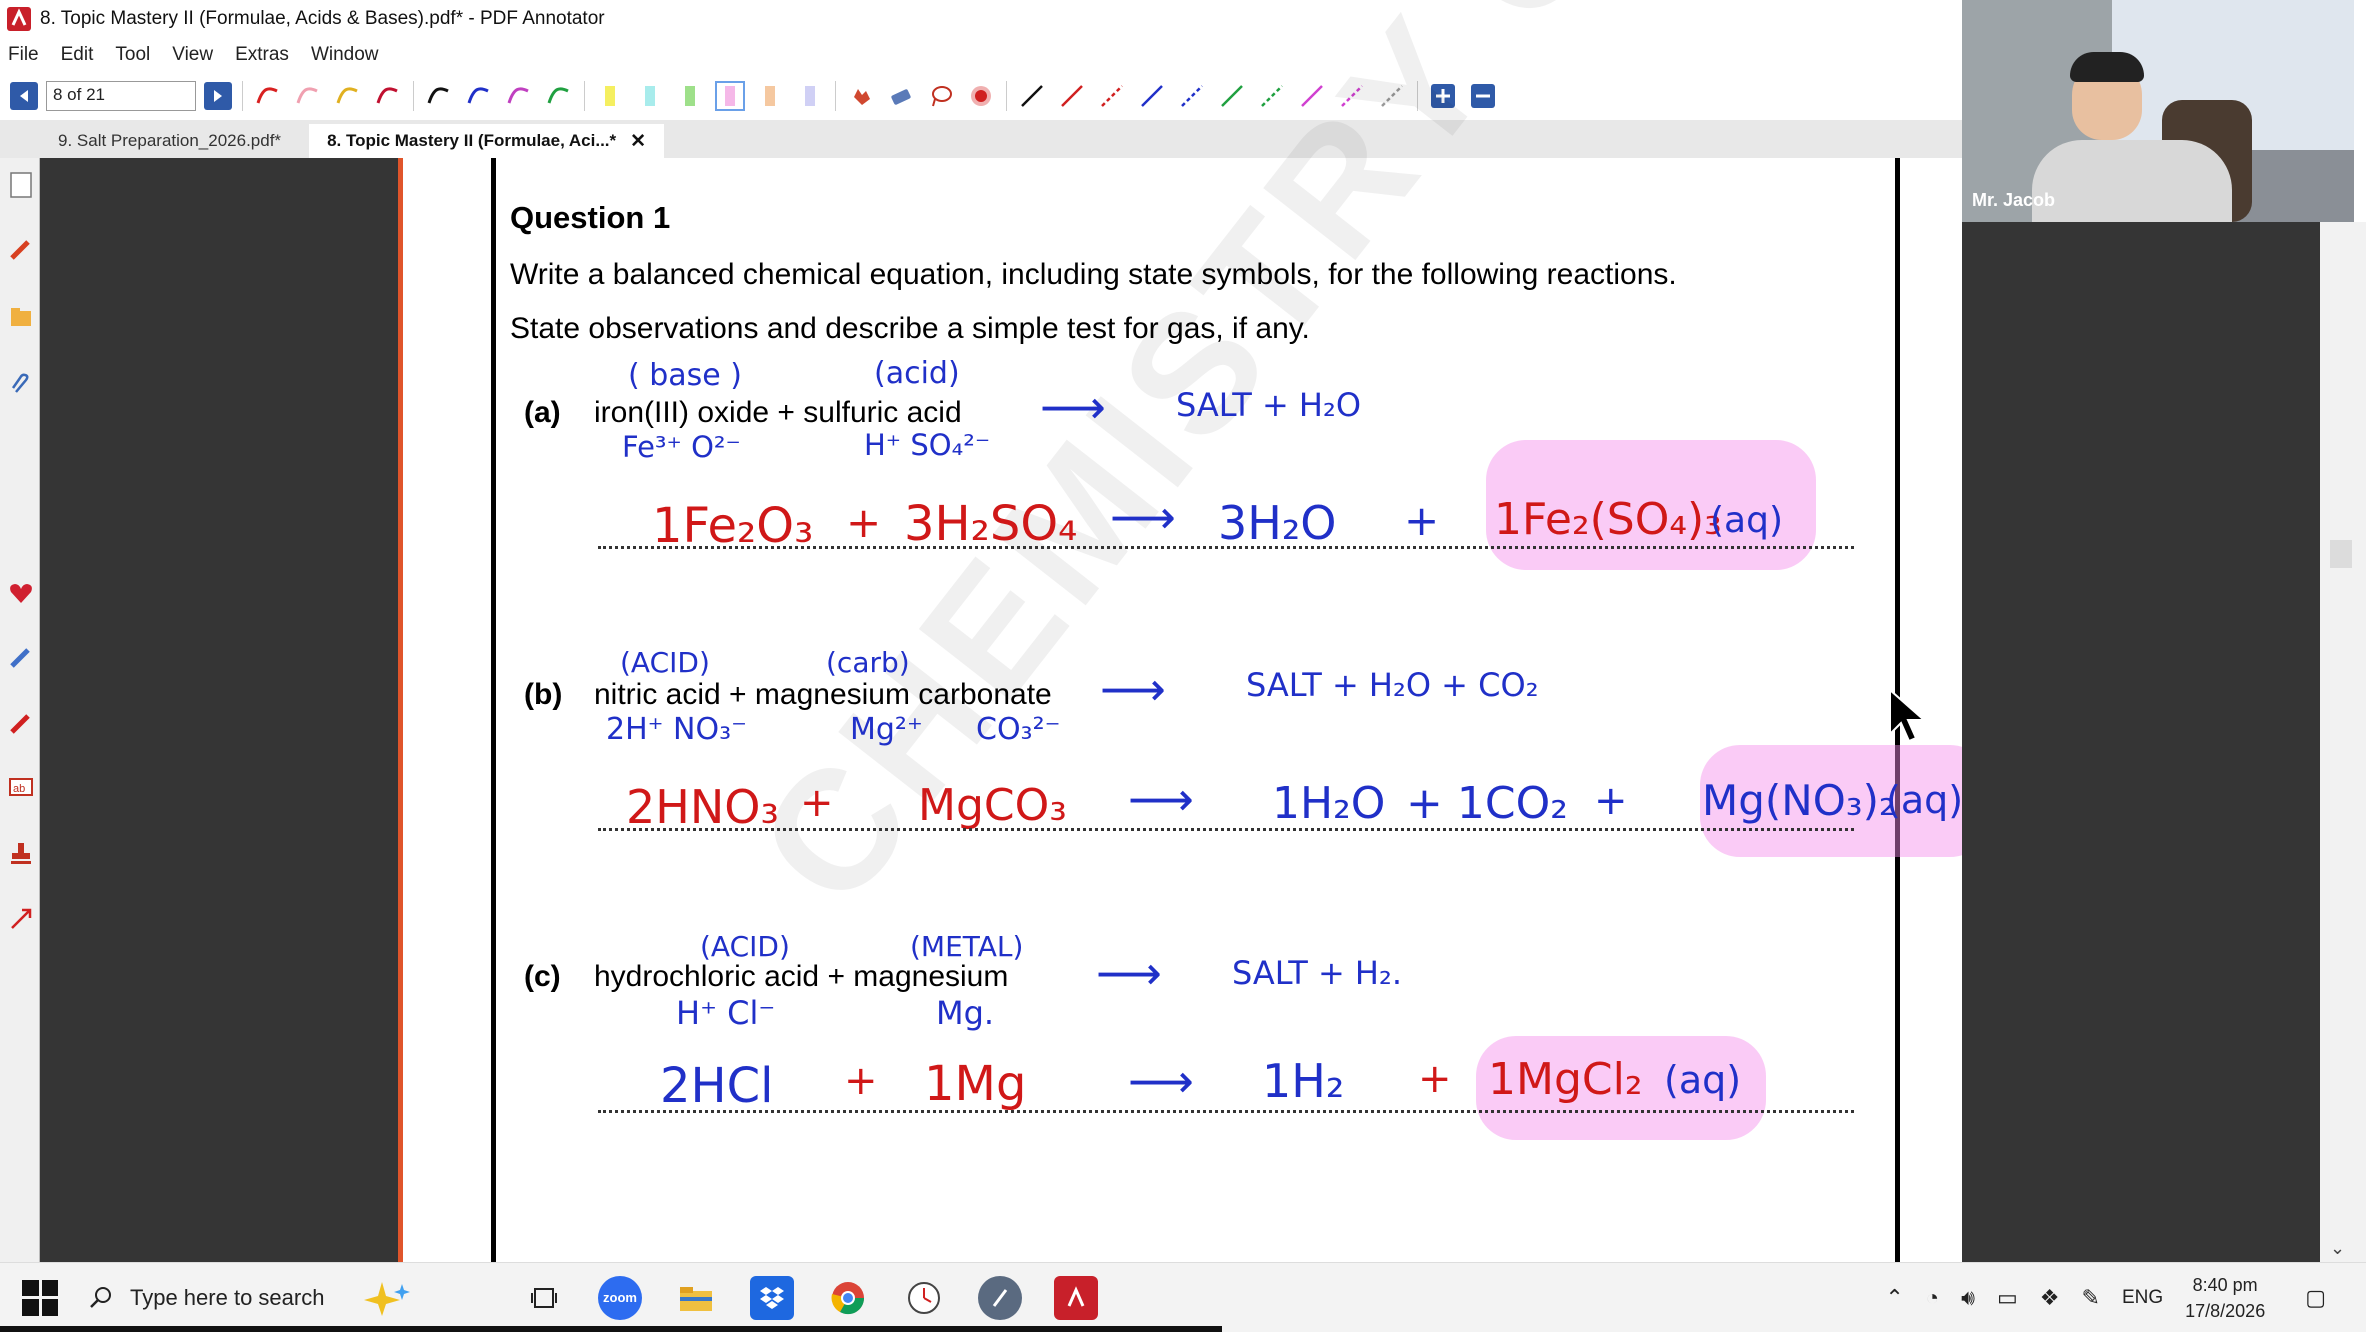 This screenshot has height=1332, width=2366. I want to click on highlighter-orange-tool, so click(770, 96).